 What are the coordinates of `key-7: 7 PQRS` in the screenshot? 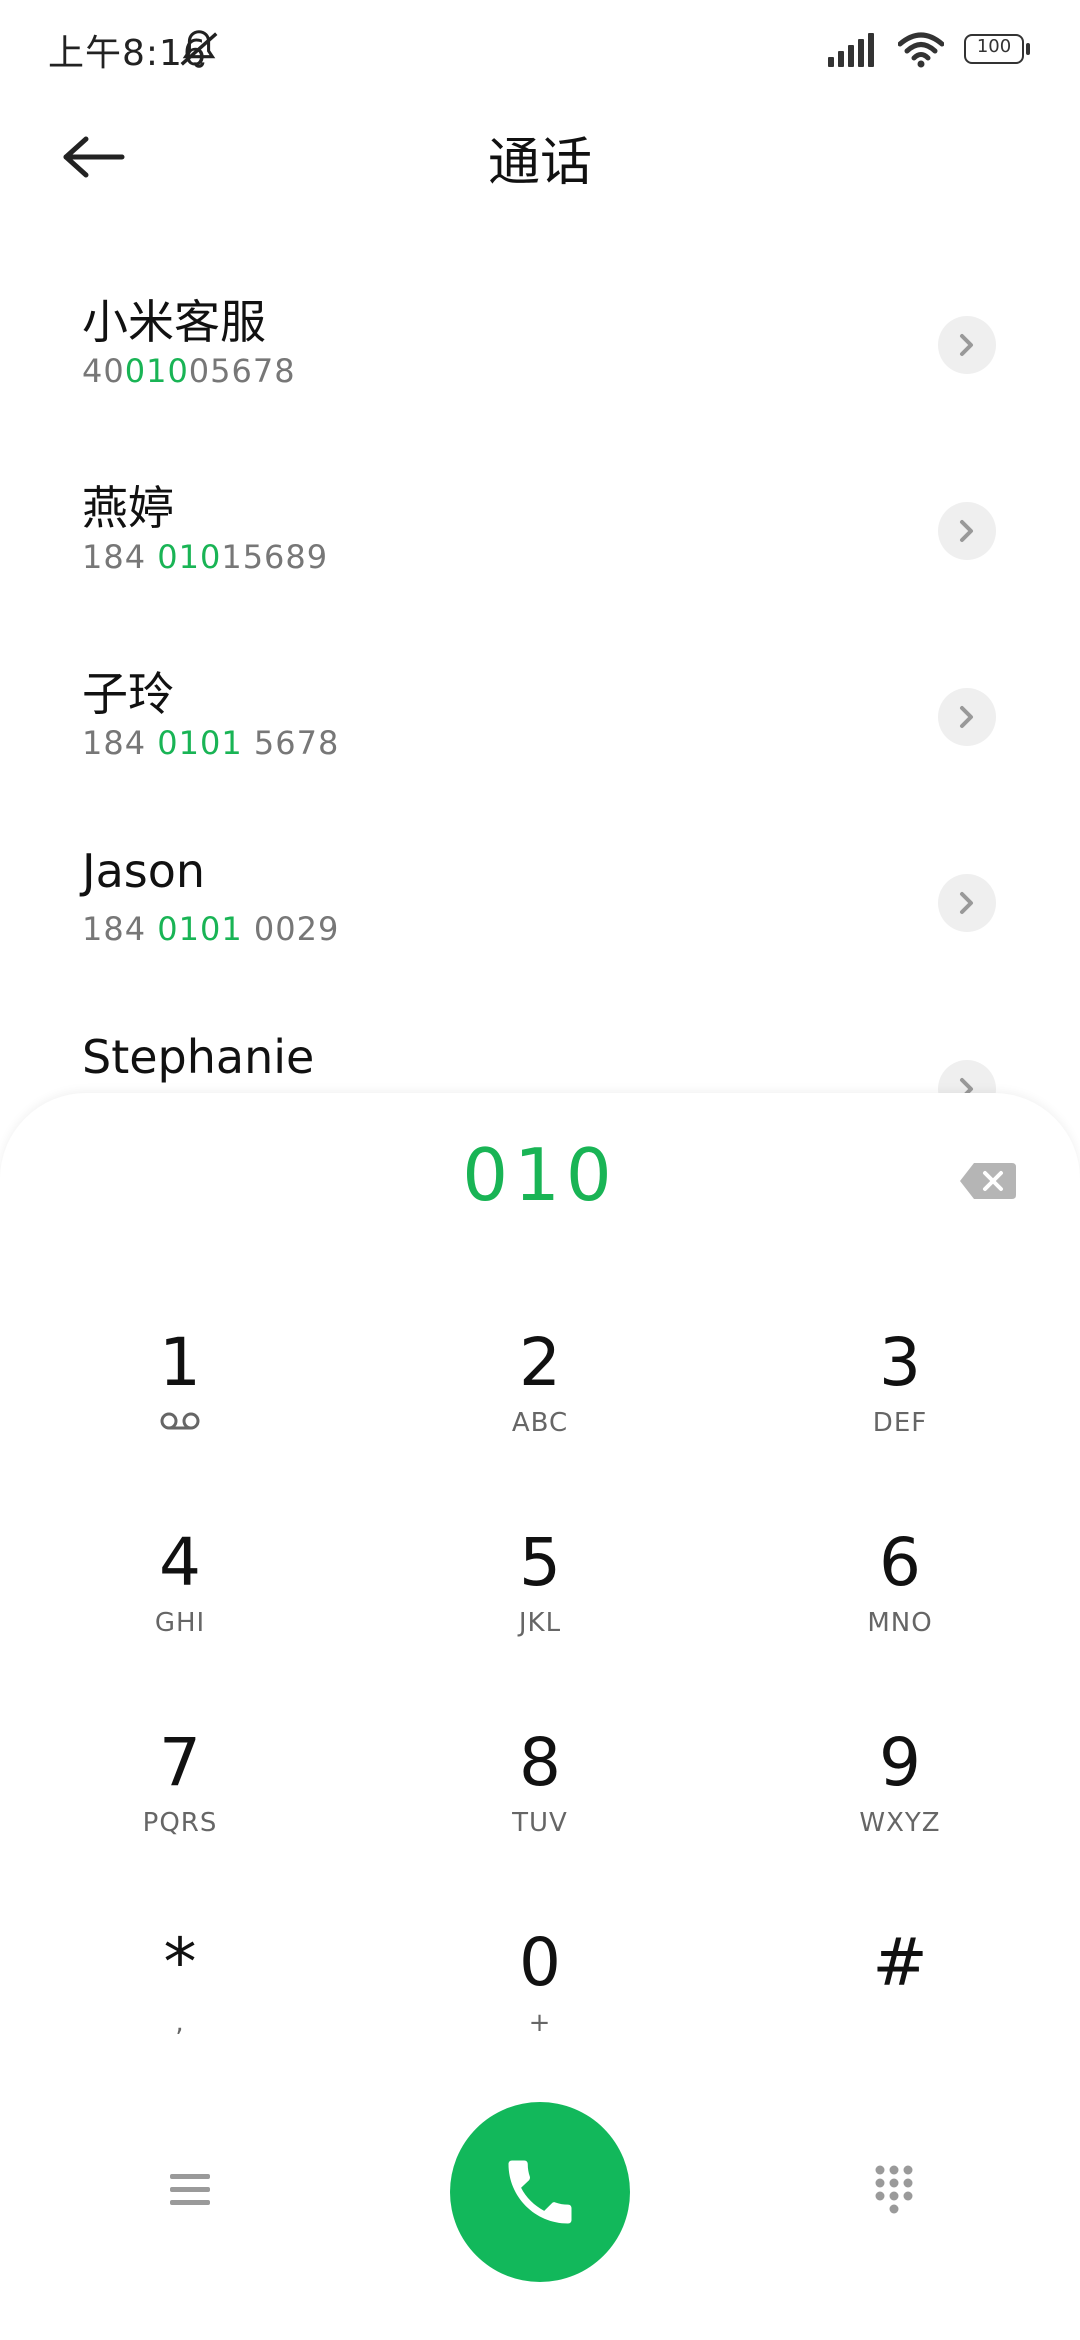 It's located at (180, 1808).